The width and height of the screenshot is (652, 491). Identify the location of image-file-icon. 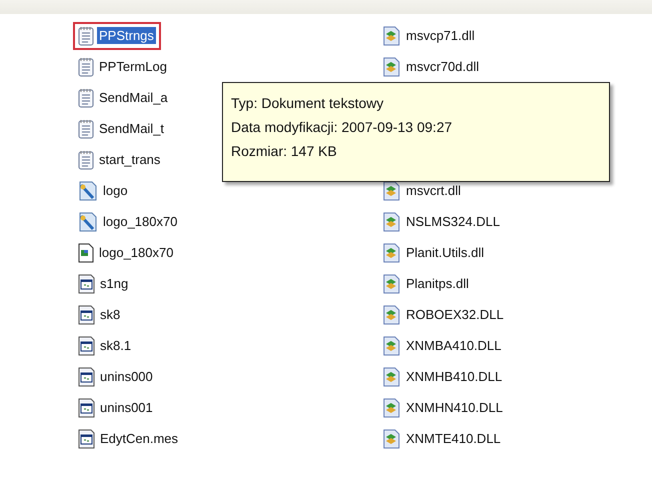
(86, 252).